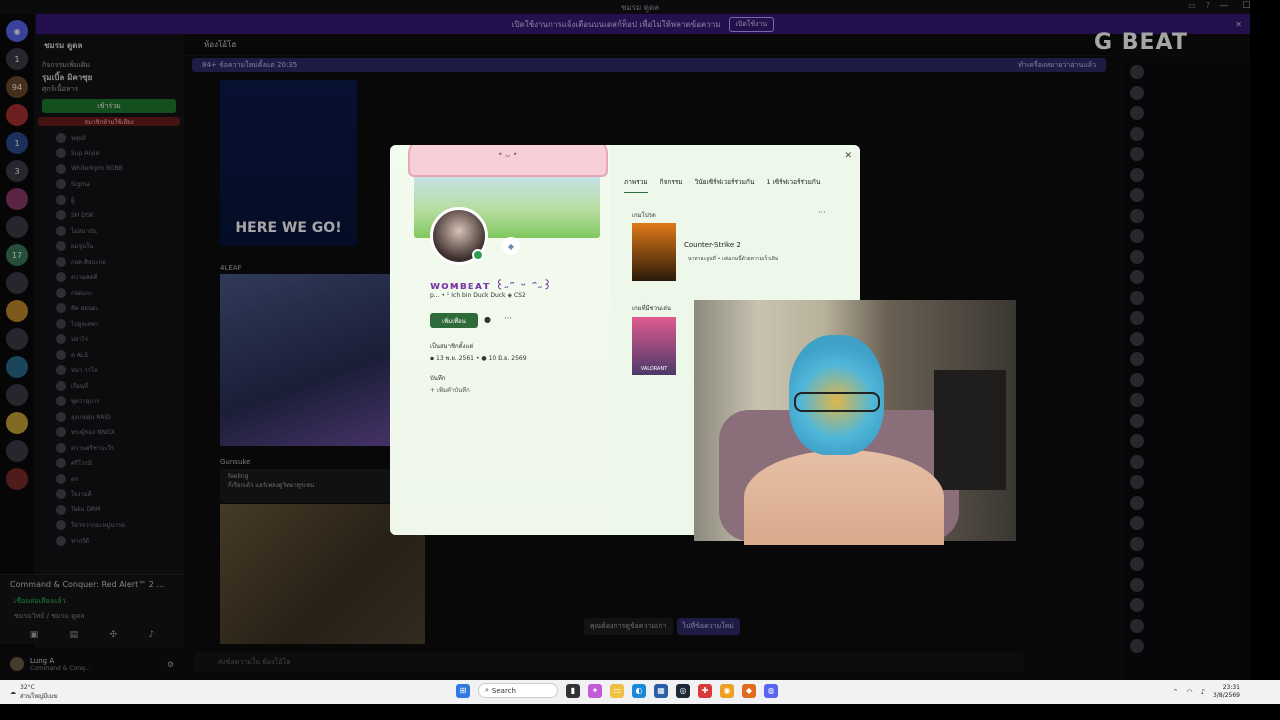 The height and width of the screenshot is (720, 1280). What do you see at coordinates (305, 360) in the screenshot?
I see `chat-image` at bounding box center [305, 360].